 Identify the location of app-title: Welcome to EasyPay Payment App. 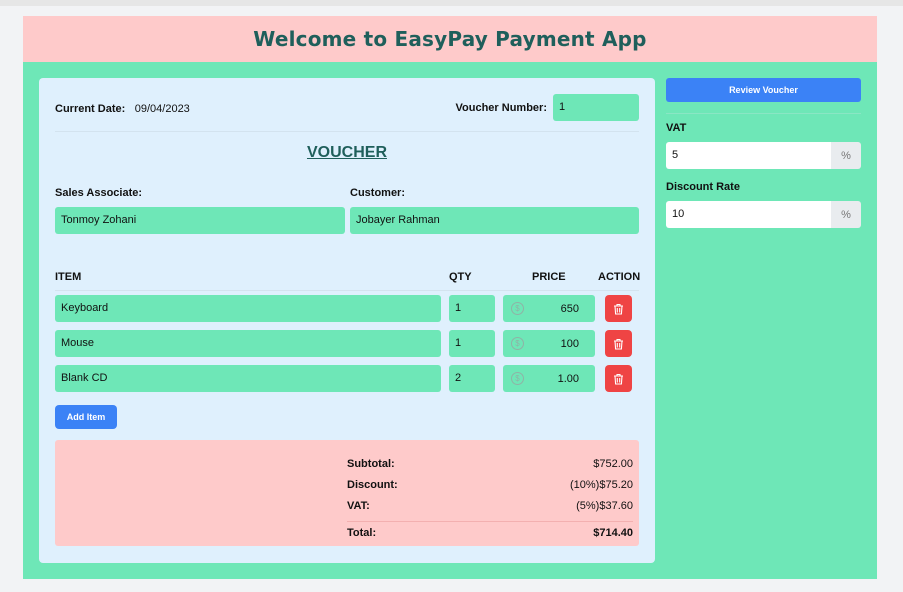
(450, 39).